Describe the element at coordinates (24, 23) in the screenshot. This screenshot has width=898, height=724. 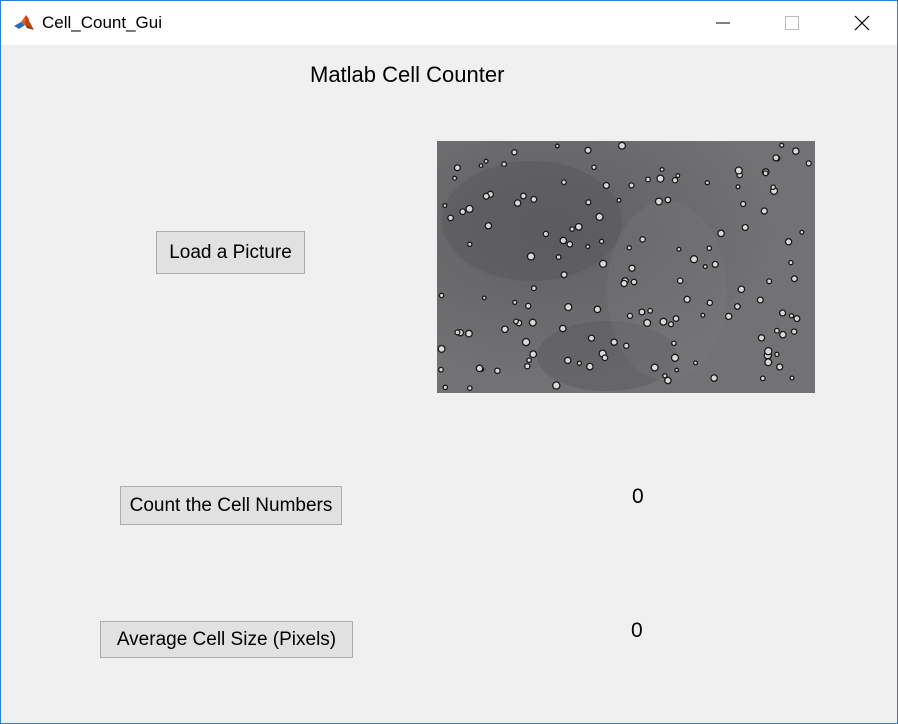
I see `matlab-logo-icon` at that location.